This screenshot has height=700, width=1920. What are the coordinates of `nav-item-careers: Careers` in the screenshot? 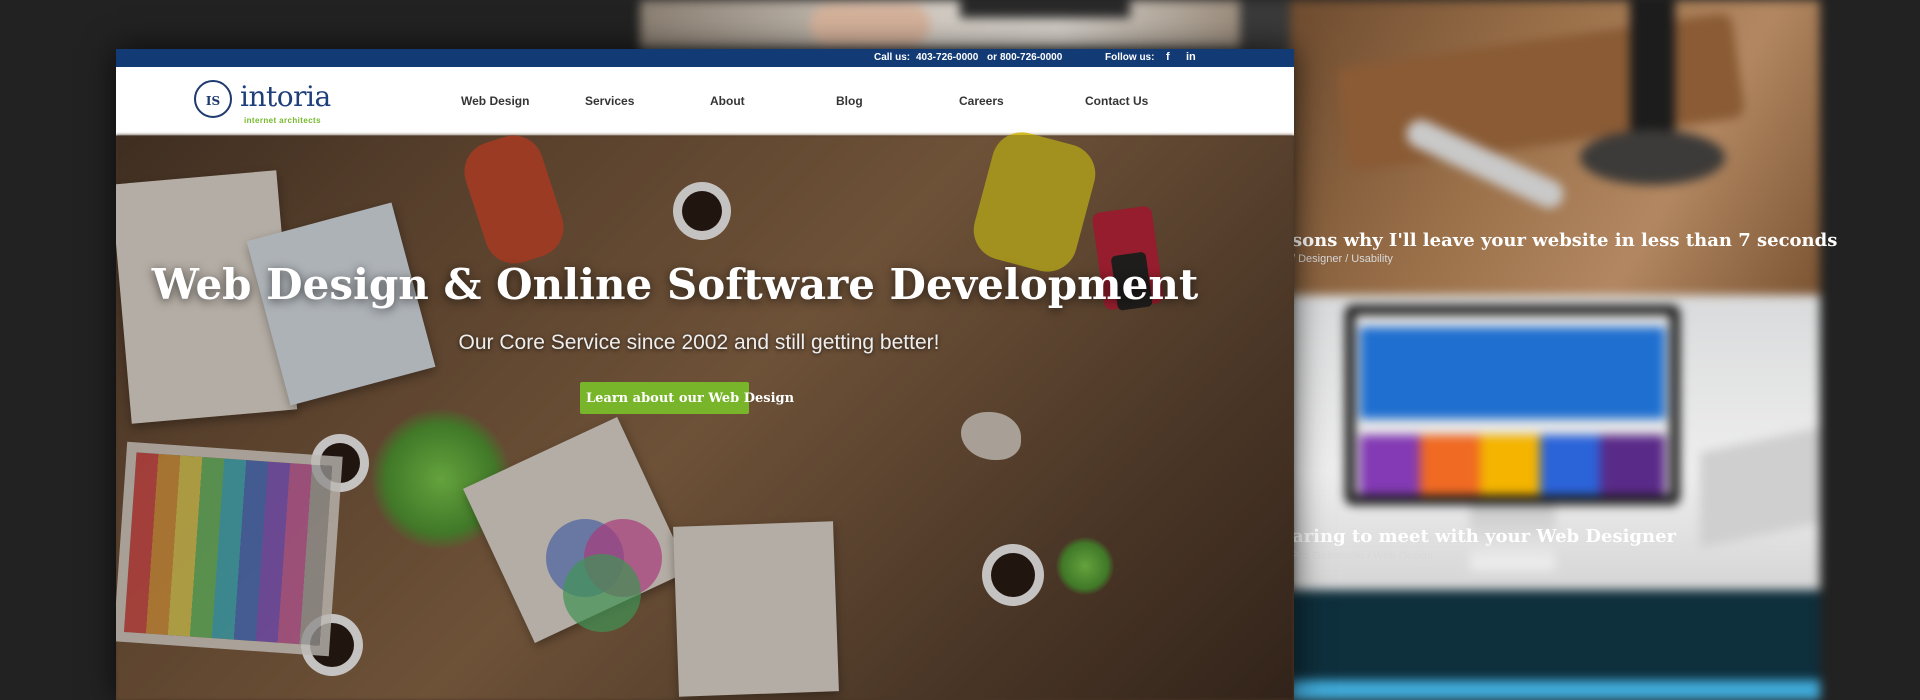 It's located at (981, 101).